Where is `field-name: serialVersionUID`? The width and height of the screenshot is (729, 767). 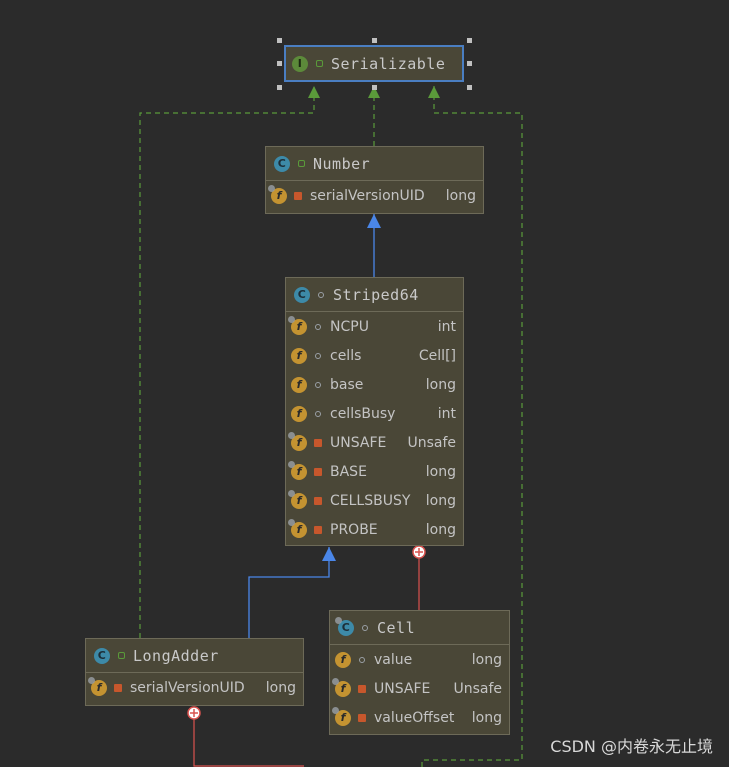
field-name: serialVersionUID is located at coordinates (367, 195).